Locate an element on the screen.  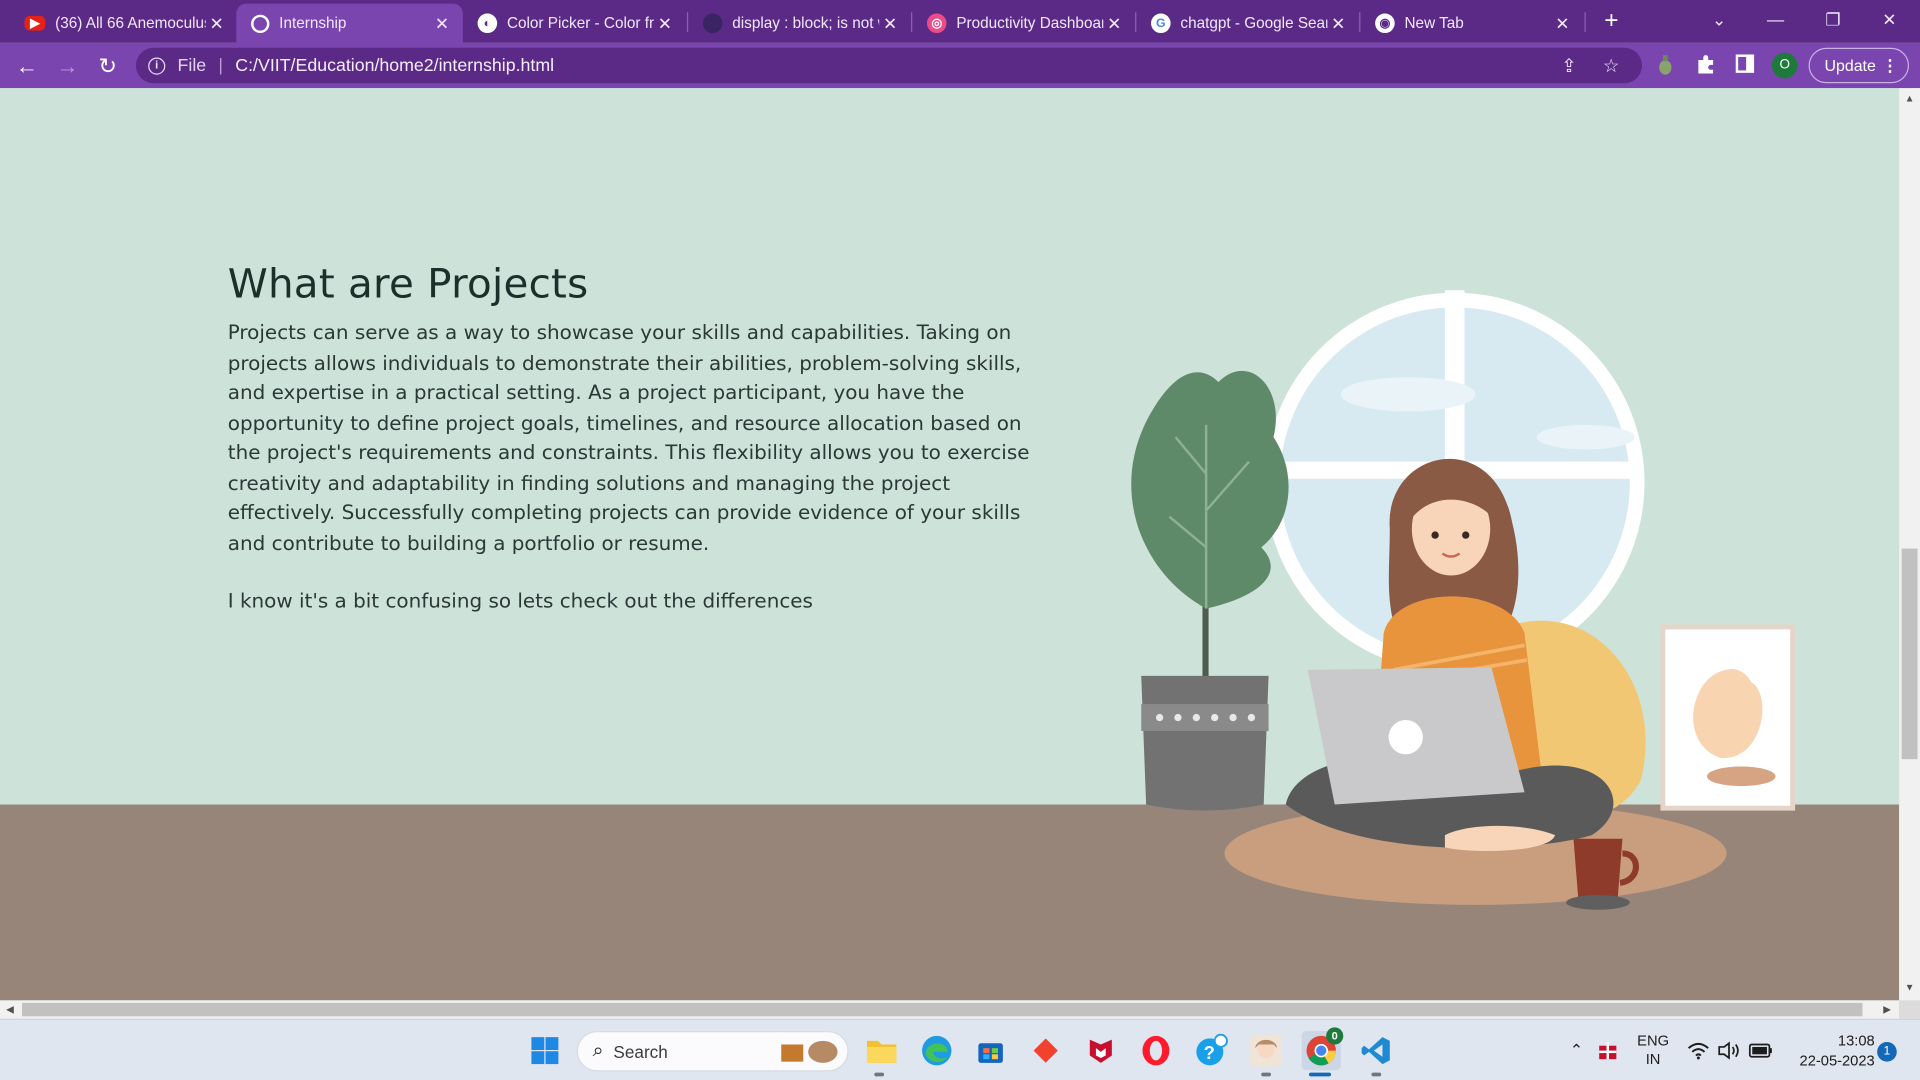
volume-icon is located at coordinates (1729, 1050).